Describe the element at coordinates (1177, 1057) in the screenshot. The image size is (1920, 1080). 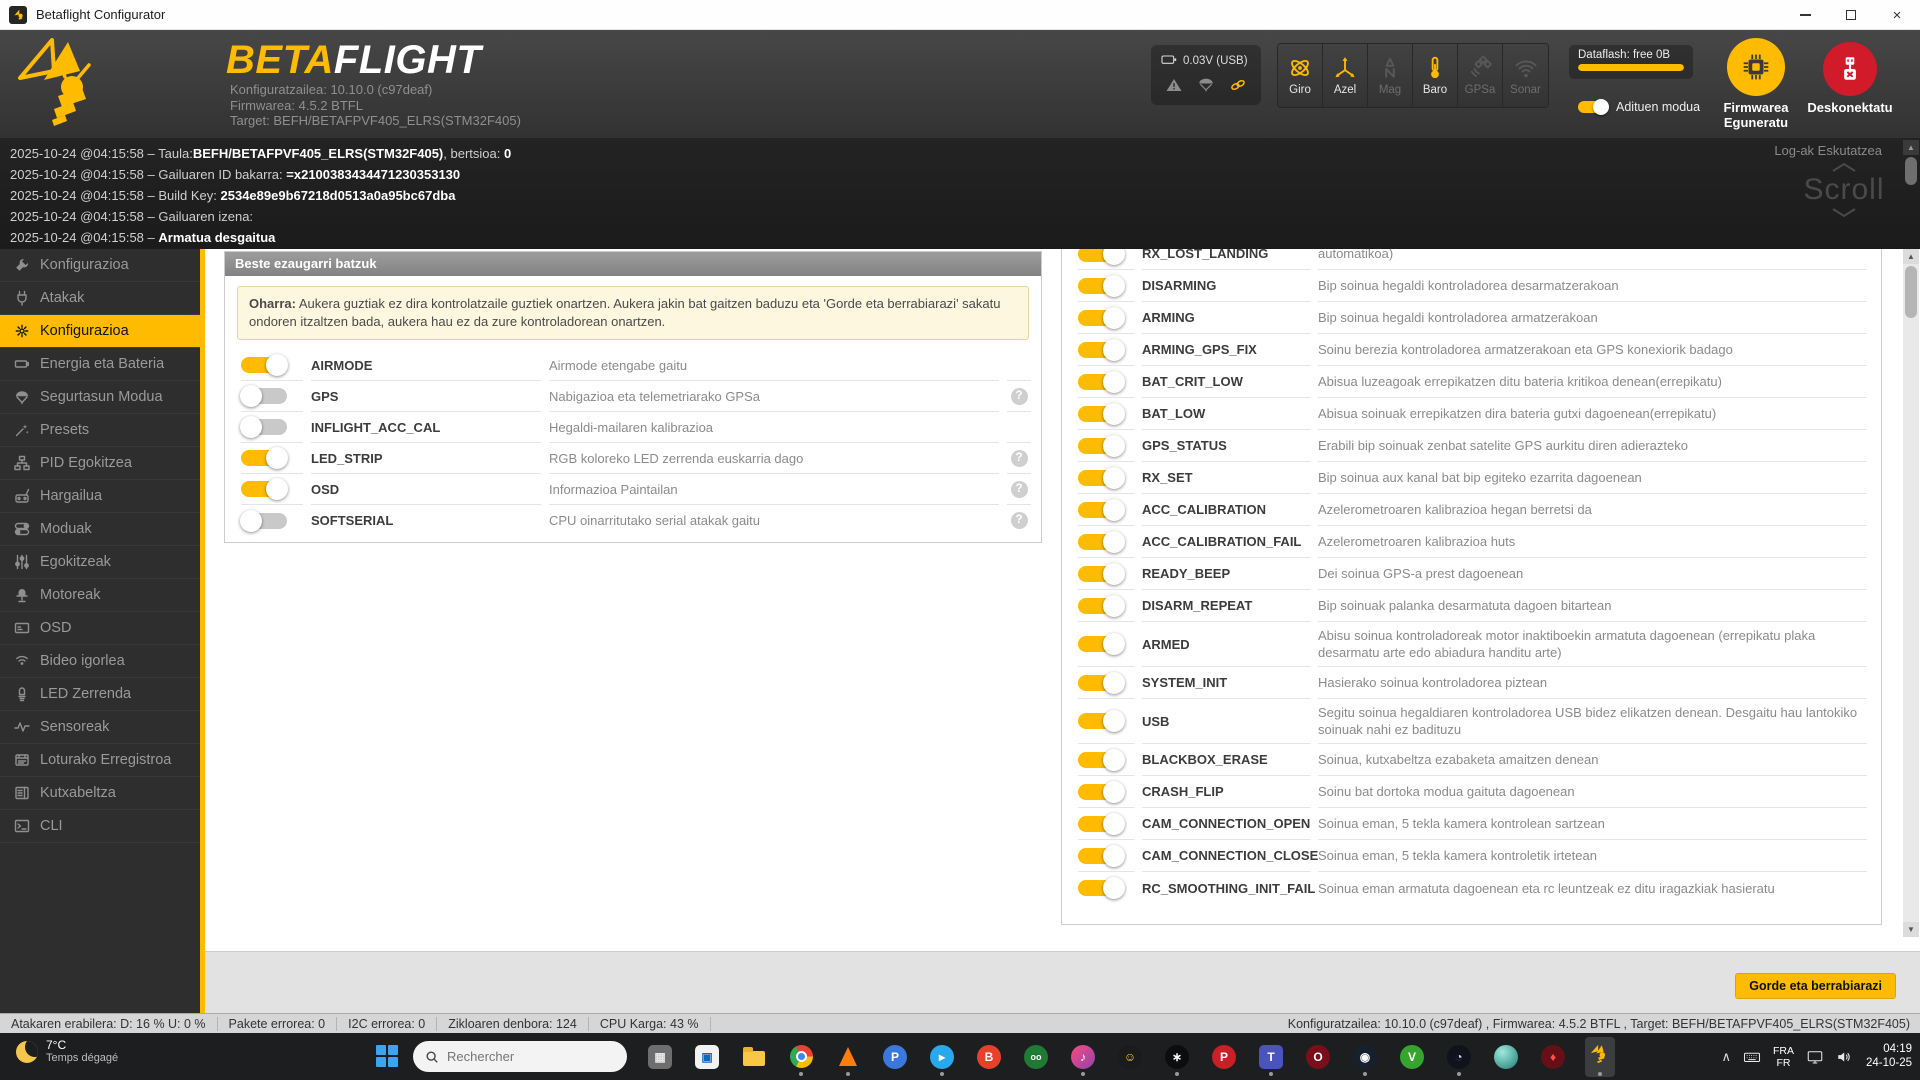
I see `chatgpt-app-icon: ∗` at that location.